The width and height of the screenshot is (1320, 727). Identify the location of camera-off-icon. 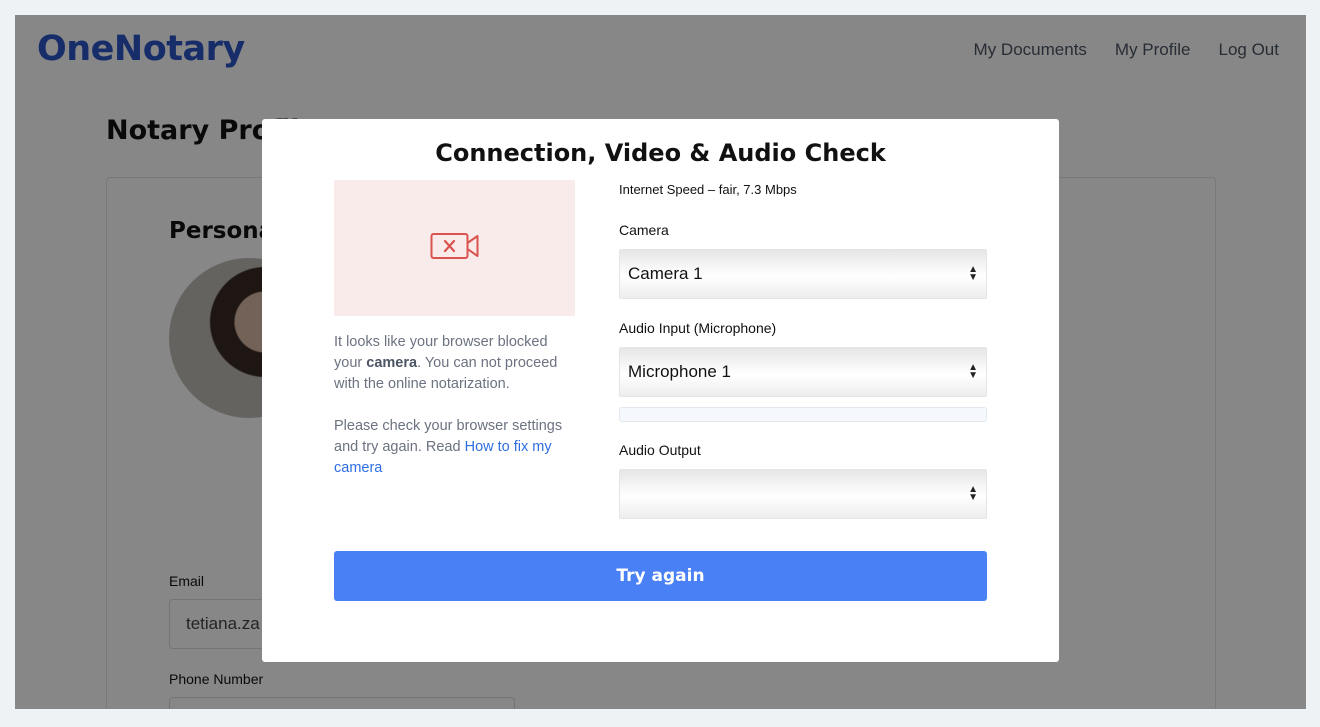
(455, 248).